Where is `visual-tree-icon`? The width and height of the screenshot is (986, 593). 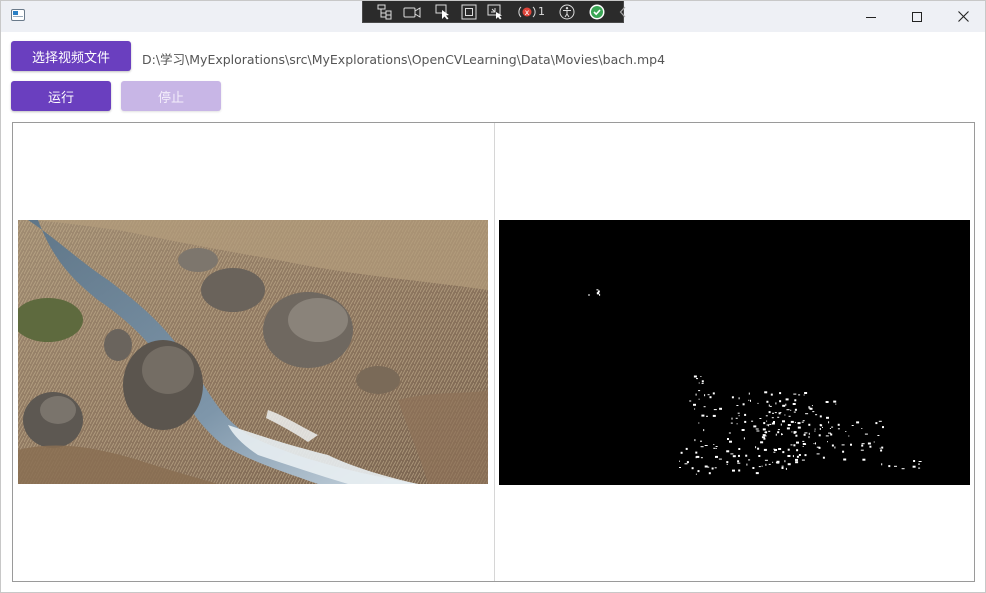 visual-tree-icon is located at coordinates (384, 11).